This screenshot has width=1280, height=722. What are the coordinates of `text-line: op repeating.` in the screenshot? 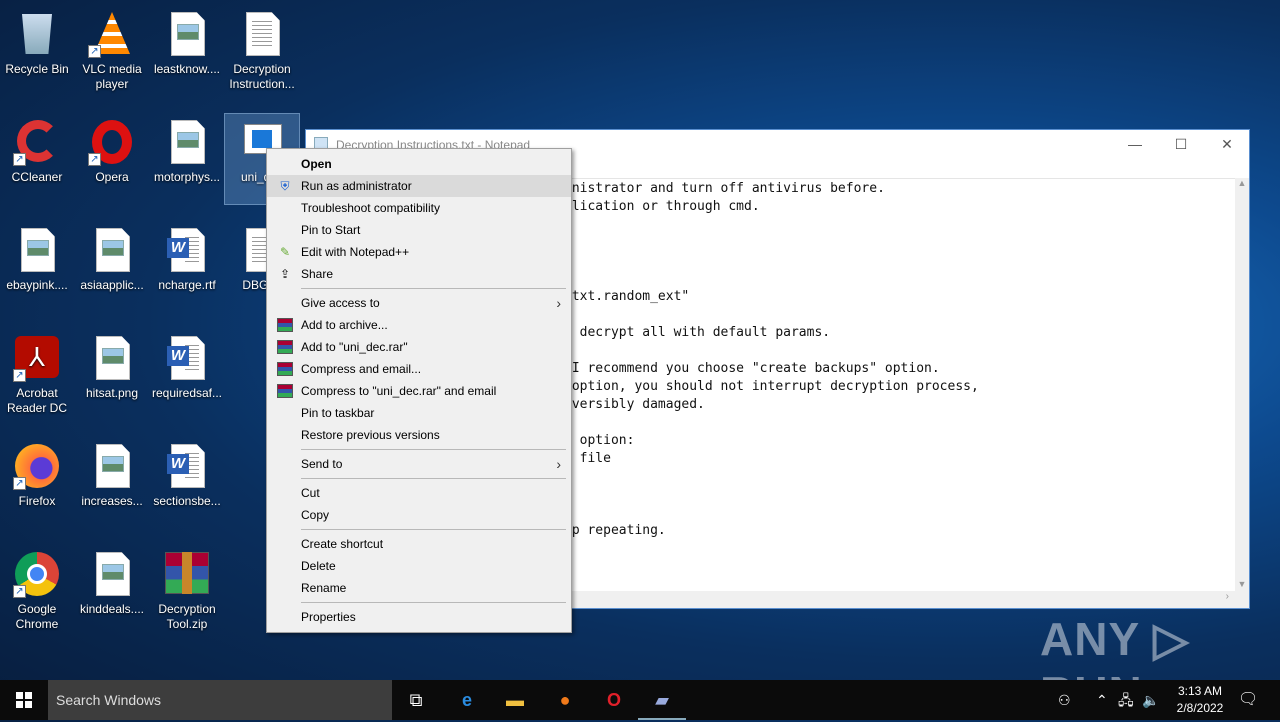 It's located at (615, 530).